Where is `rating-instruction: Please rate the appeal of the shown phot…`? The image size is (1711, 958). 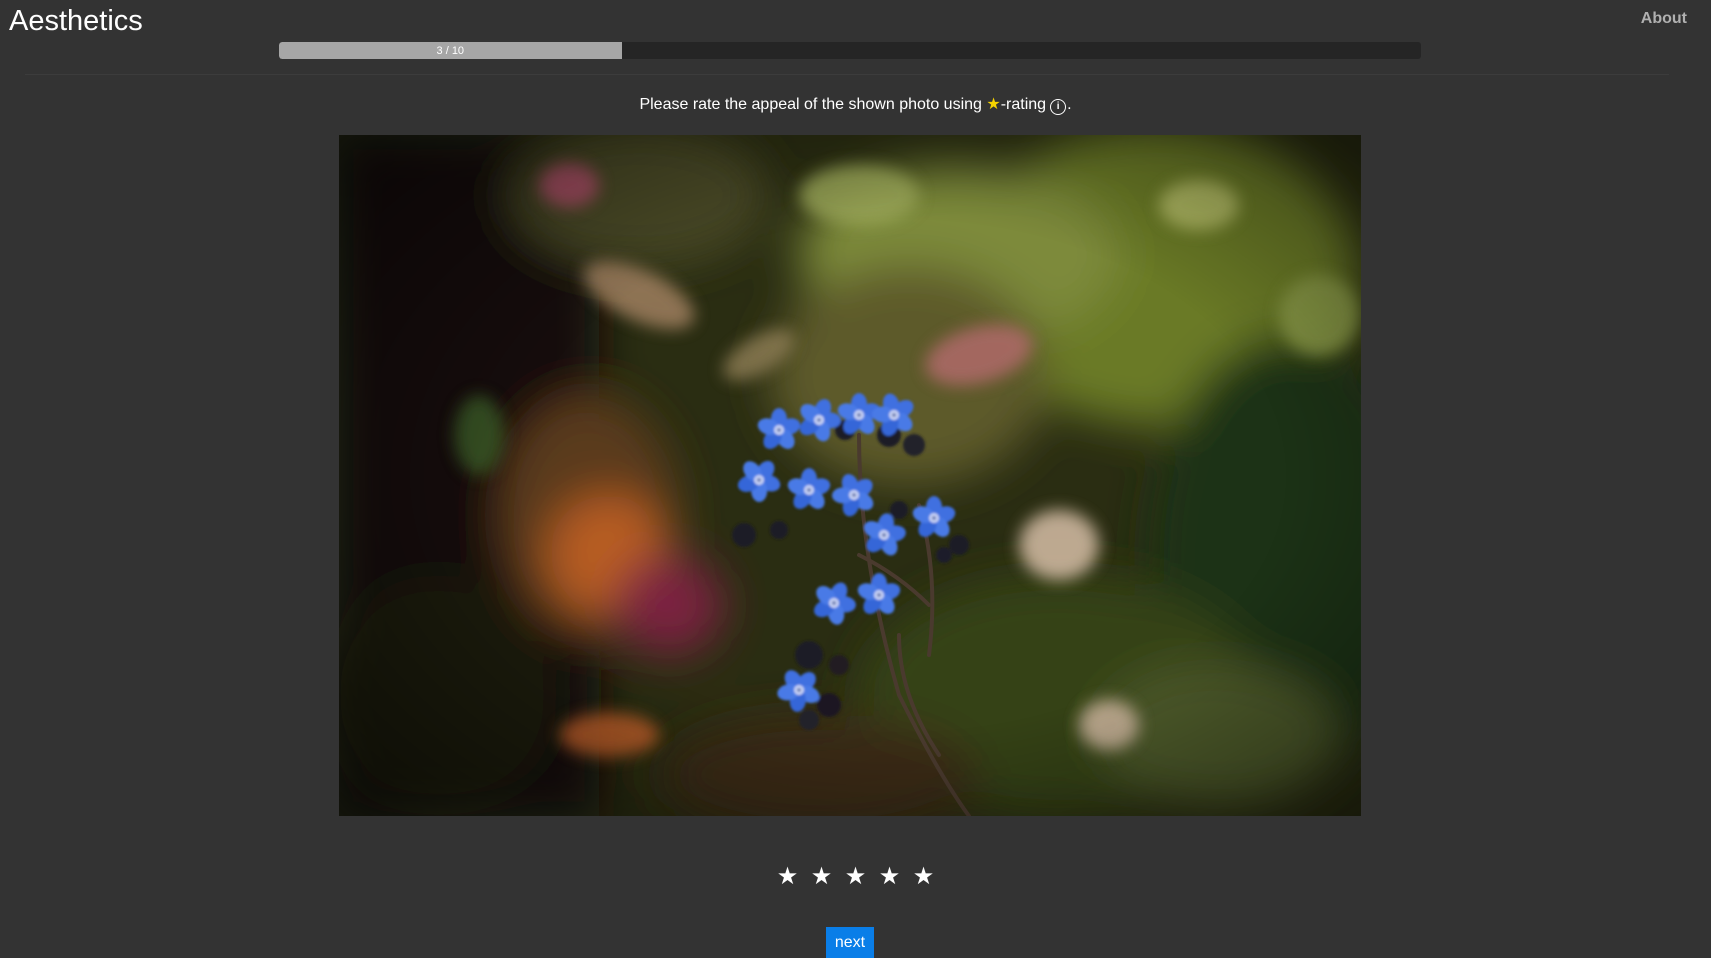
rating-instruction: Please rate the appeal of the shown phot… is located at coordinates (855, 104).